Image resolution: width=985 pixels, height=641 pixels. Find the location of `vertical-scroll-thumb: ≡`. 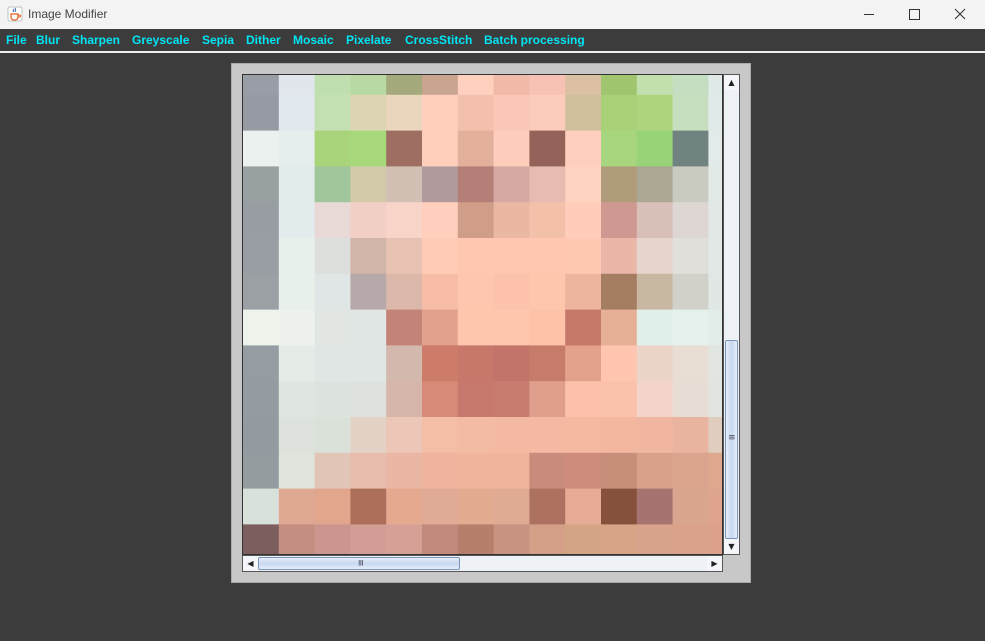

vertical-scroll-thumb: ≡ is located at coordinates (731, 439).